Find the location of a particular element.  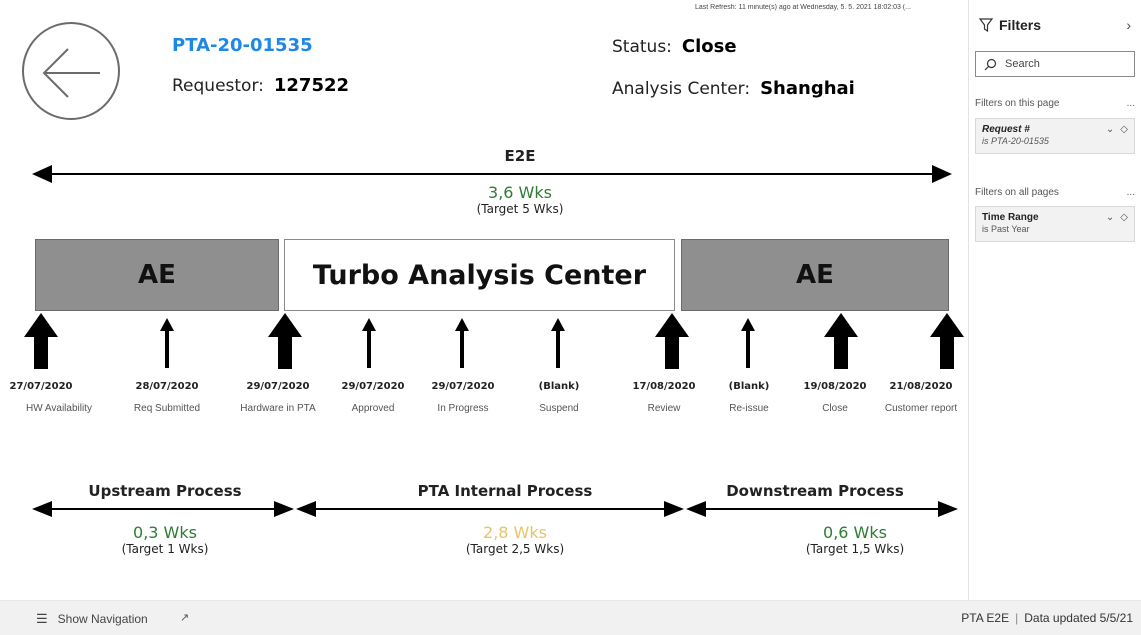

downstream-value: 0,6 Wks is located at coordinates (855, 532).